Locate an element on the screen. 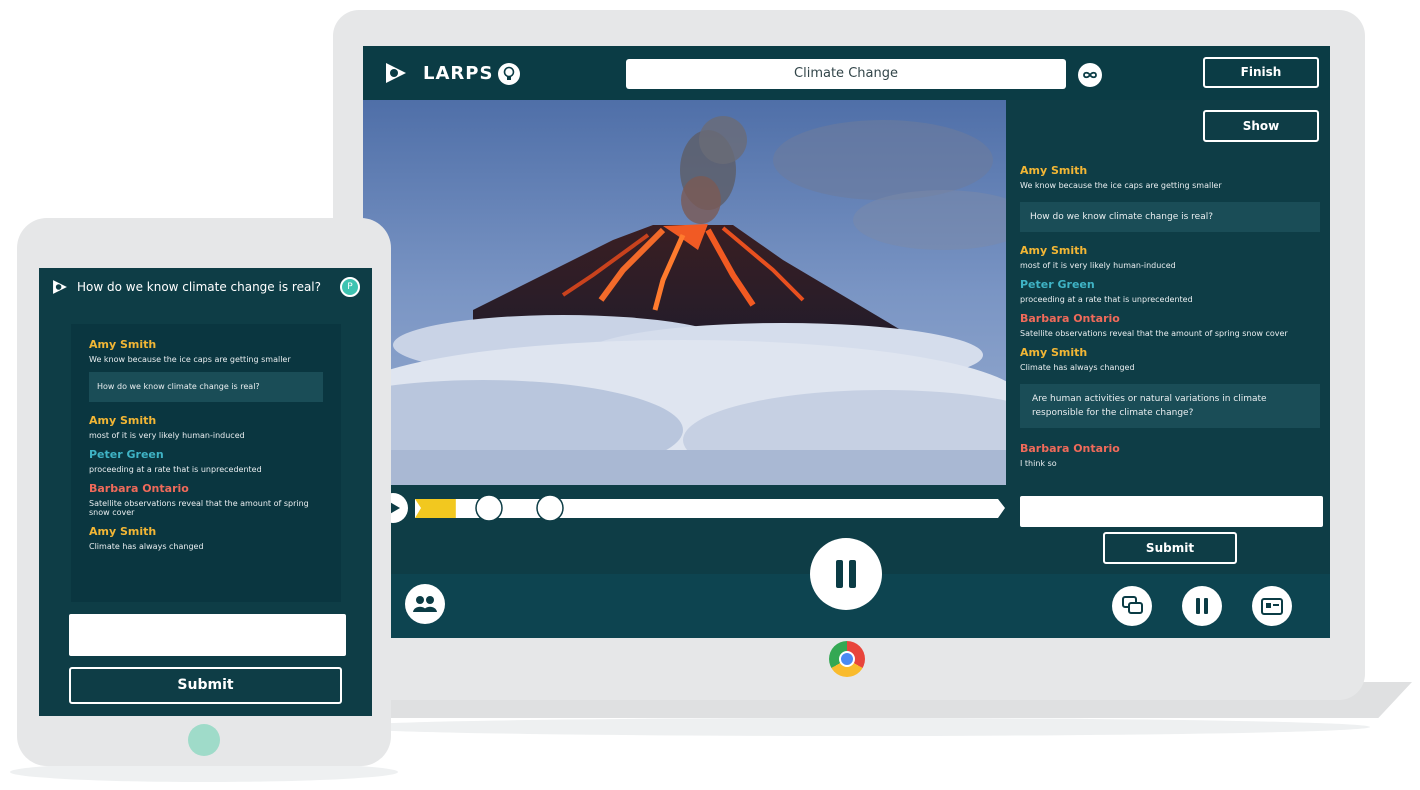 This screenshot has height=790, width=1420. slideshow-icon is located at coordinates (1272, 606).